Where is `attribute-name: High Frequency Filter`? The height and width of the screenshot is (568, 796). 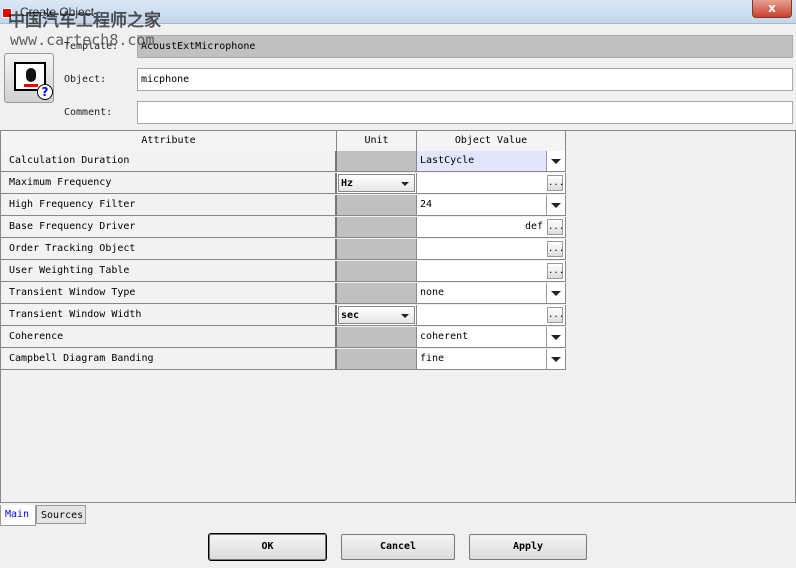 attribute-name: High Frequency Filter is located at coordinates (169, 205).